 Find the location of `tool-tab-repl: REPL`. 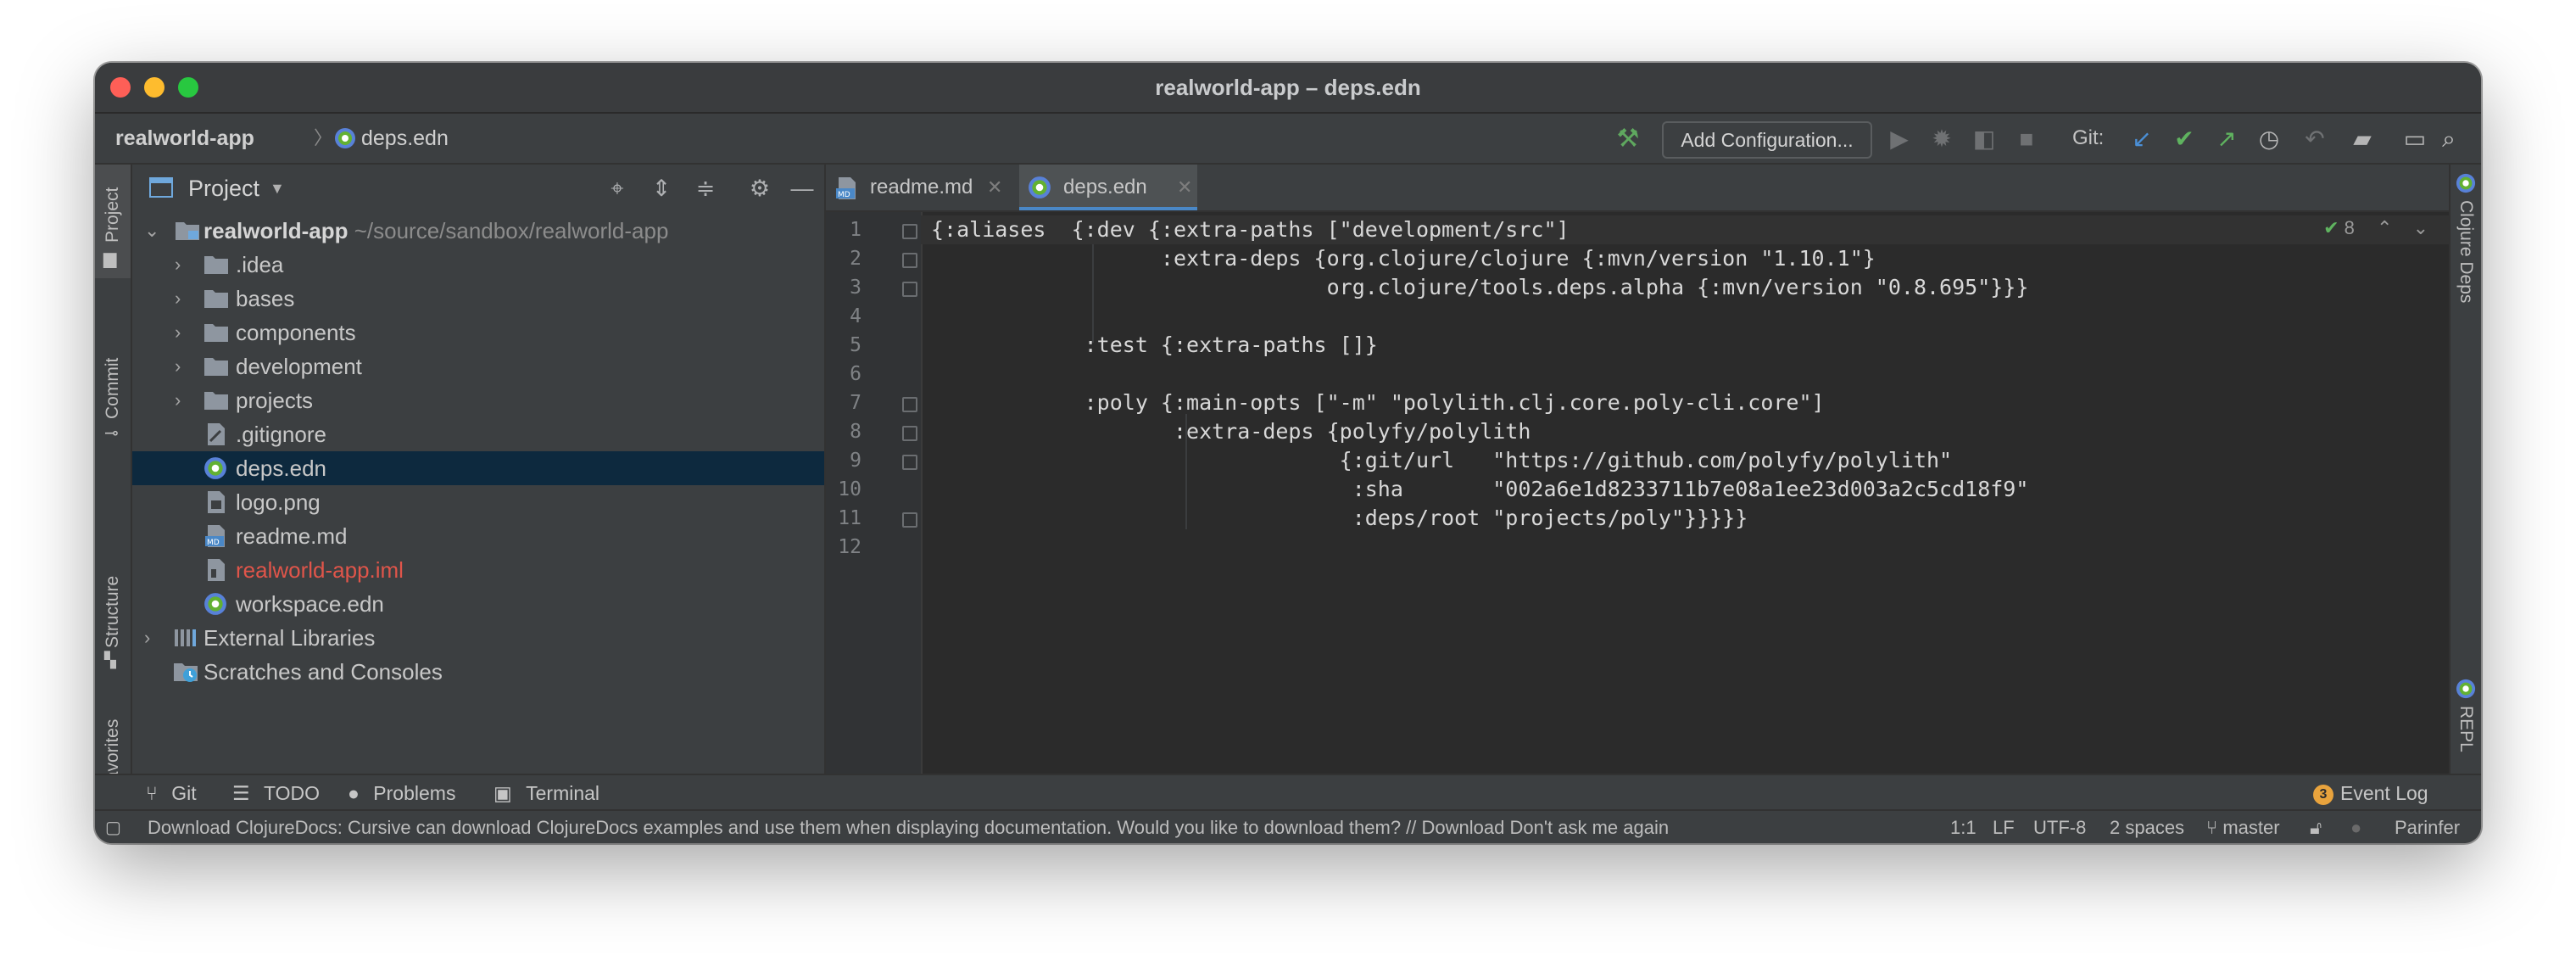

tool-tab-repl: REPL is located at coordinates (2466, 716).